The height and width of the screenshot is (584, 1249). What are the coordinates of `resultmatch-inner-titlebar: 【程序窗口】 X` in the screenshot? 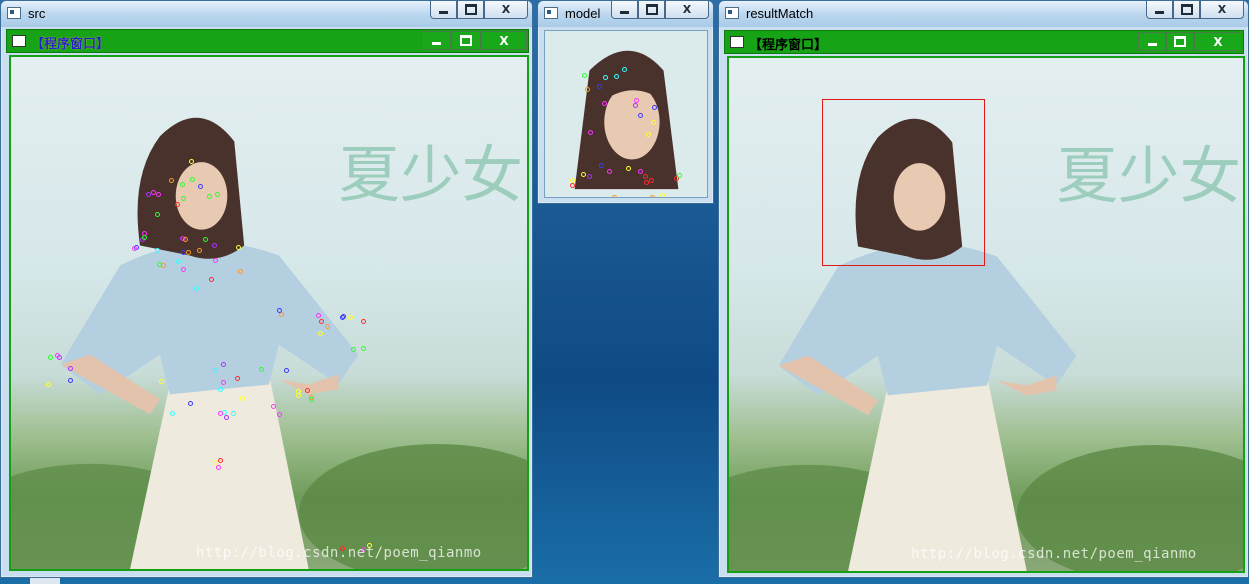 It's located at (984, 42).